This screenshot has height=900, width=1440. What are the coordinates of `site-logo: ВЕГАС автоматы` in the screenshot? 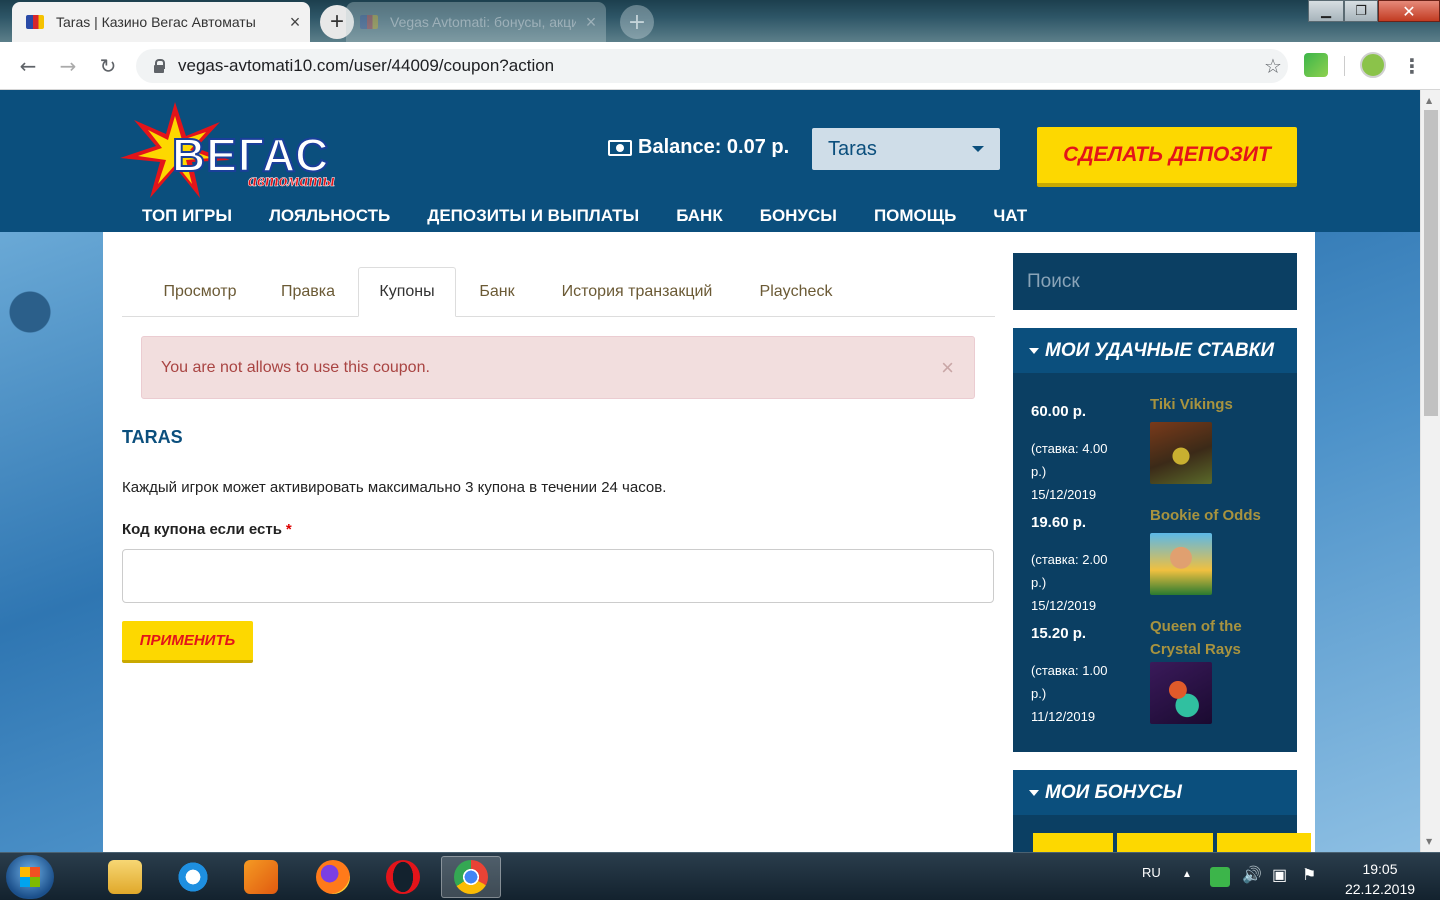 It's located at (240, 152).